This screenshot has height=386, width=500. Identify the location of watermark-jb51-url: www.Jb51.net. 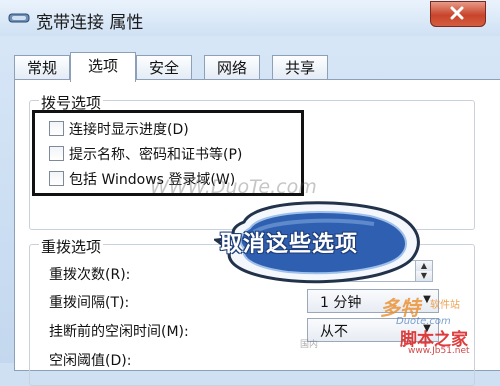
(439, 351).